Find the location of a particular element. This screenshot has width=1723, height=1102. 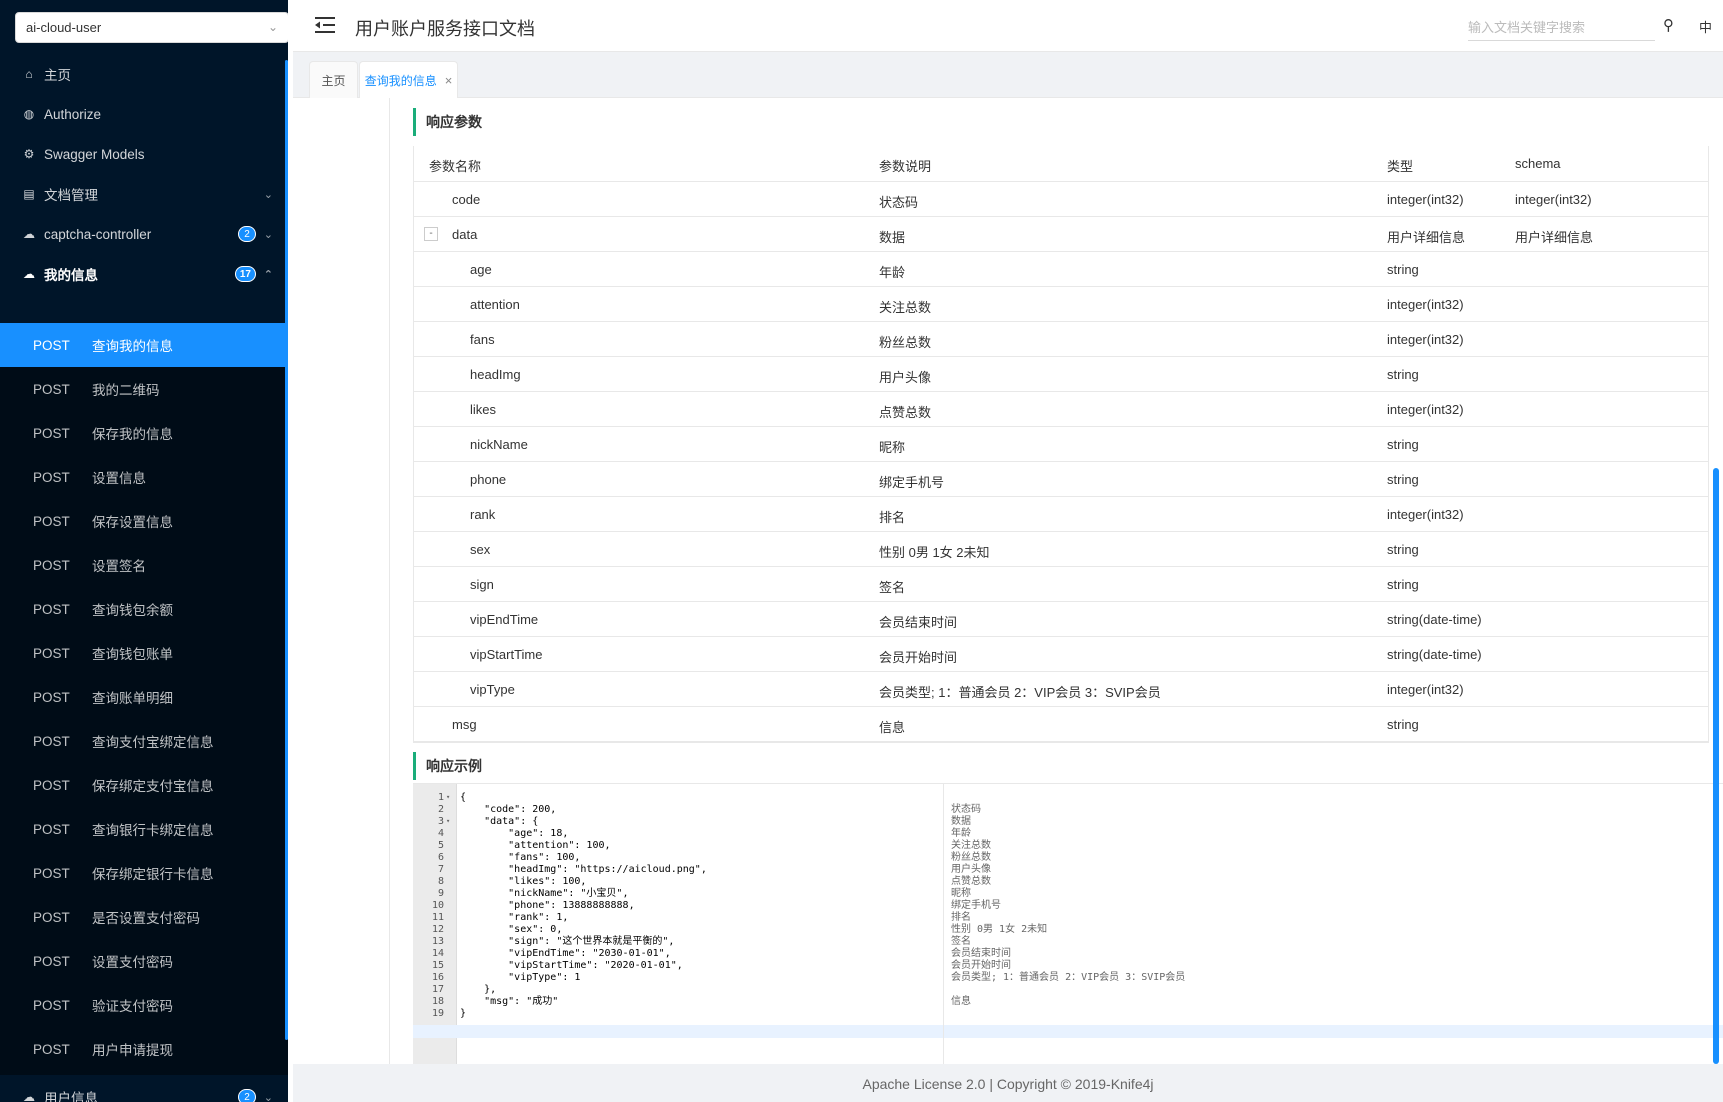

api-item: POST 查询钱包账单 is located at coordinates (144, 653).